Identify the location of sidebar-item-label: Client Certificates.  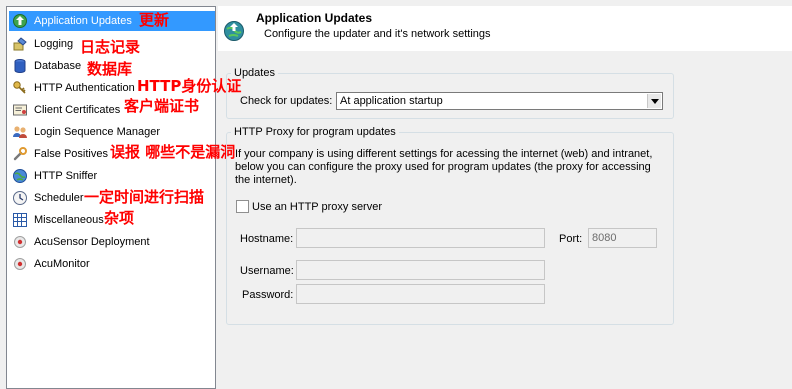
(77, 110).